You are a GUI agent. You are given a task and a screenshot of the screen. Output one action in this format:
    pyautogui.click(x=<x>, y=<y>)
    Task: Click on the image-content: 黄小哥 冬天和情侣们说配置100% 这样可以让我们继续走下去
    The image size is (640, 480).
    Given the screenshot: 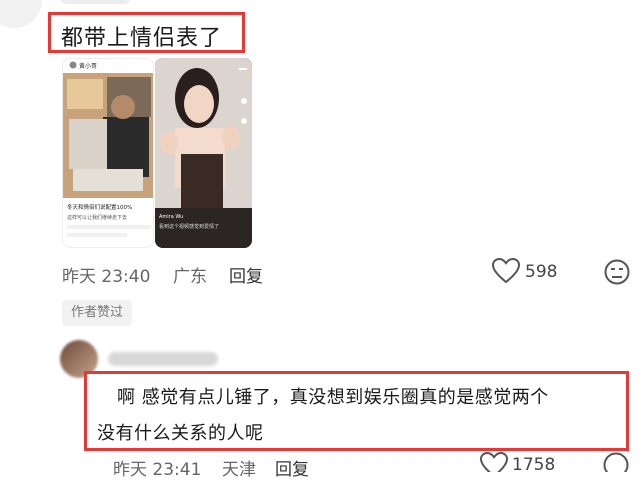 What is the action you would take?
    pyautogui.click(x=108, y=148)
    